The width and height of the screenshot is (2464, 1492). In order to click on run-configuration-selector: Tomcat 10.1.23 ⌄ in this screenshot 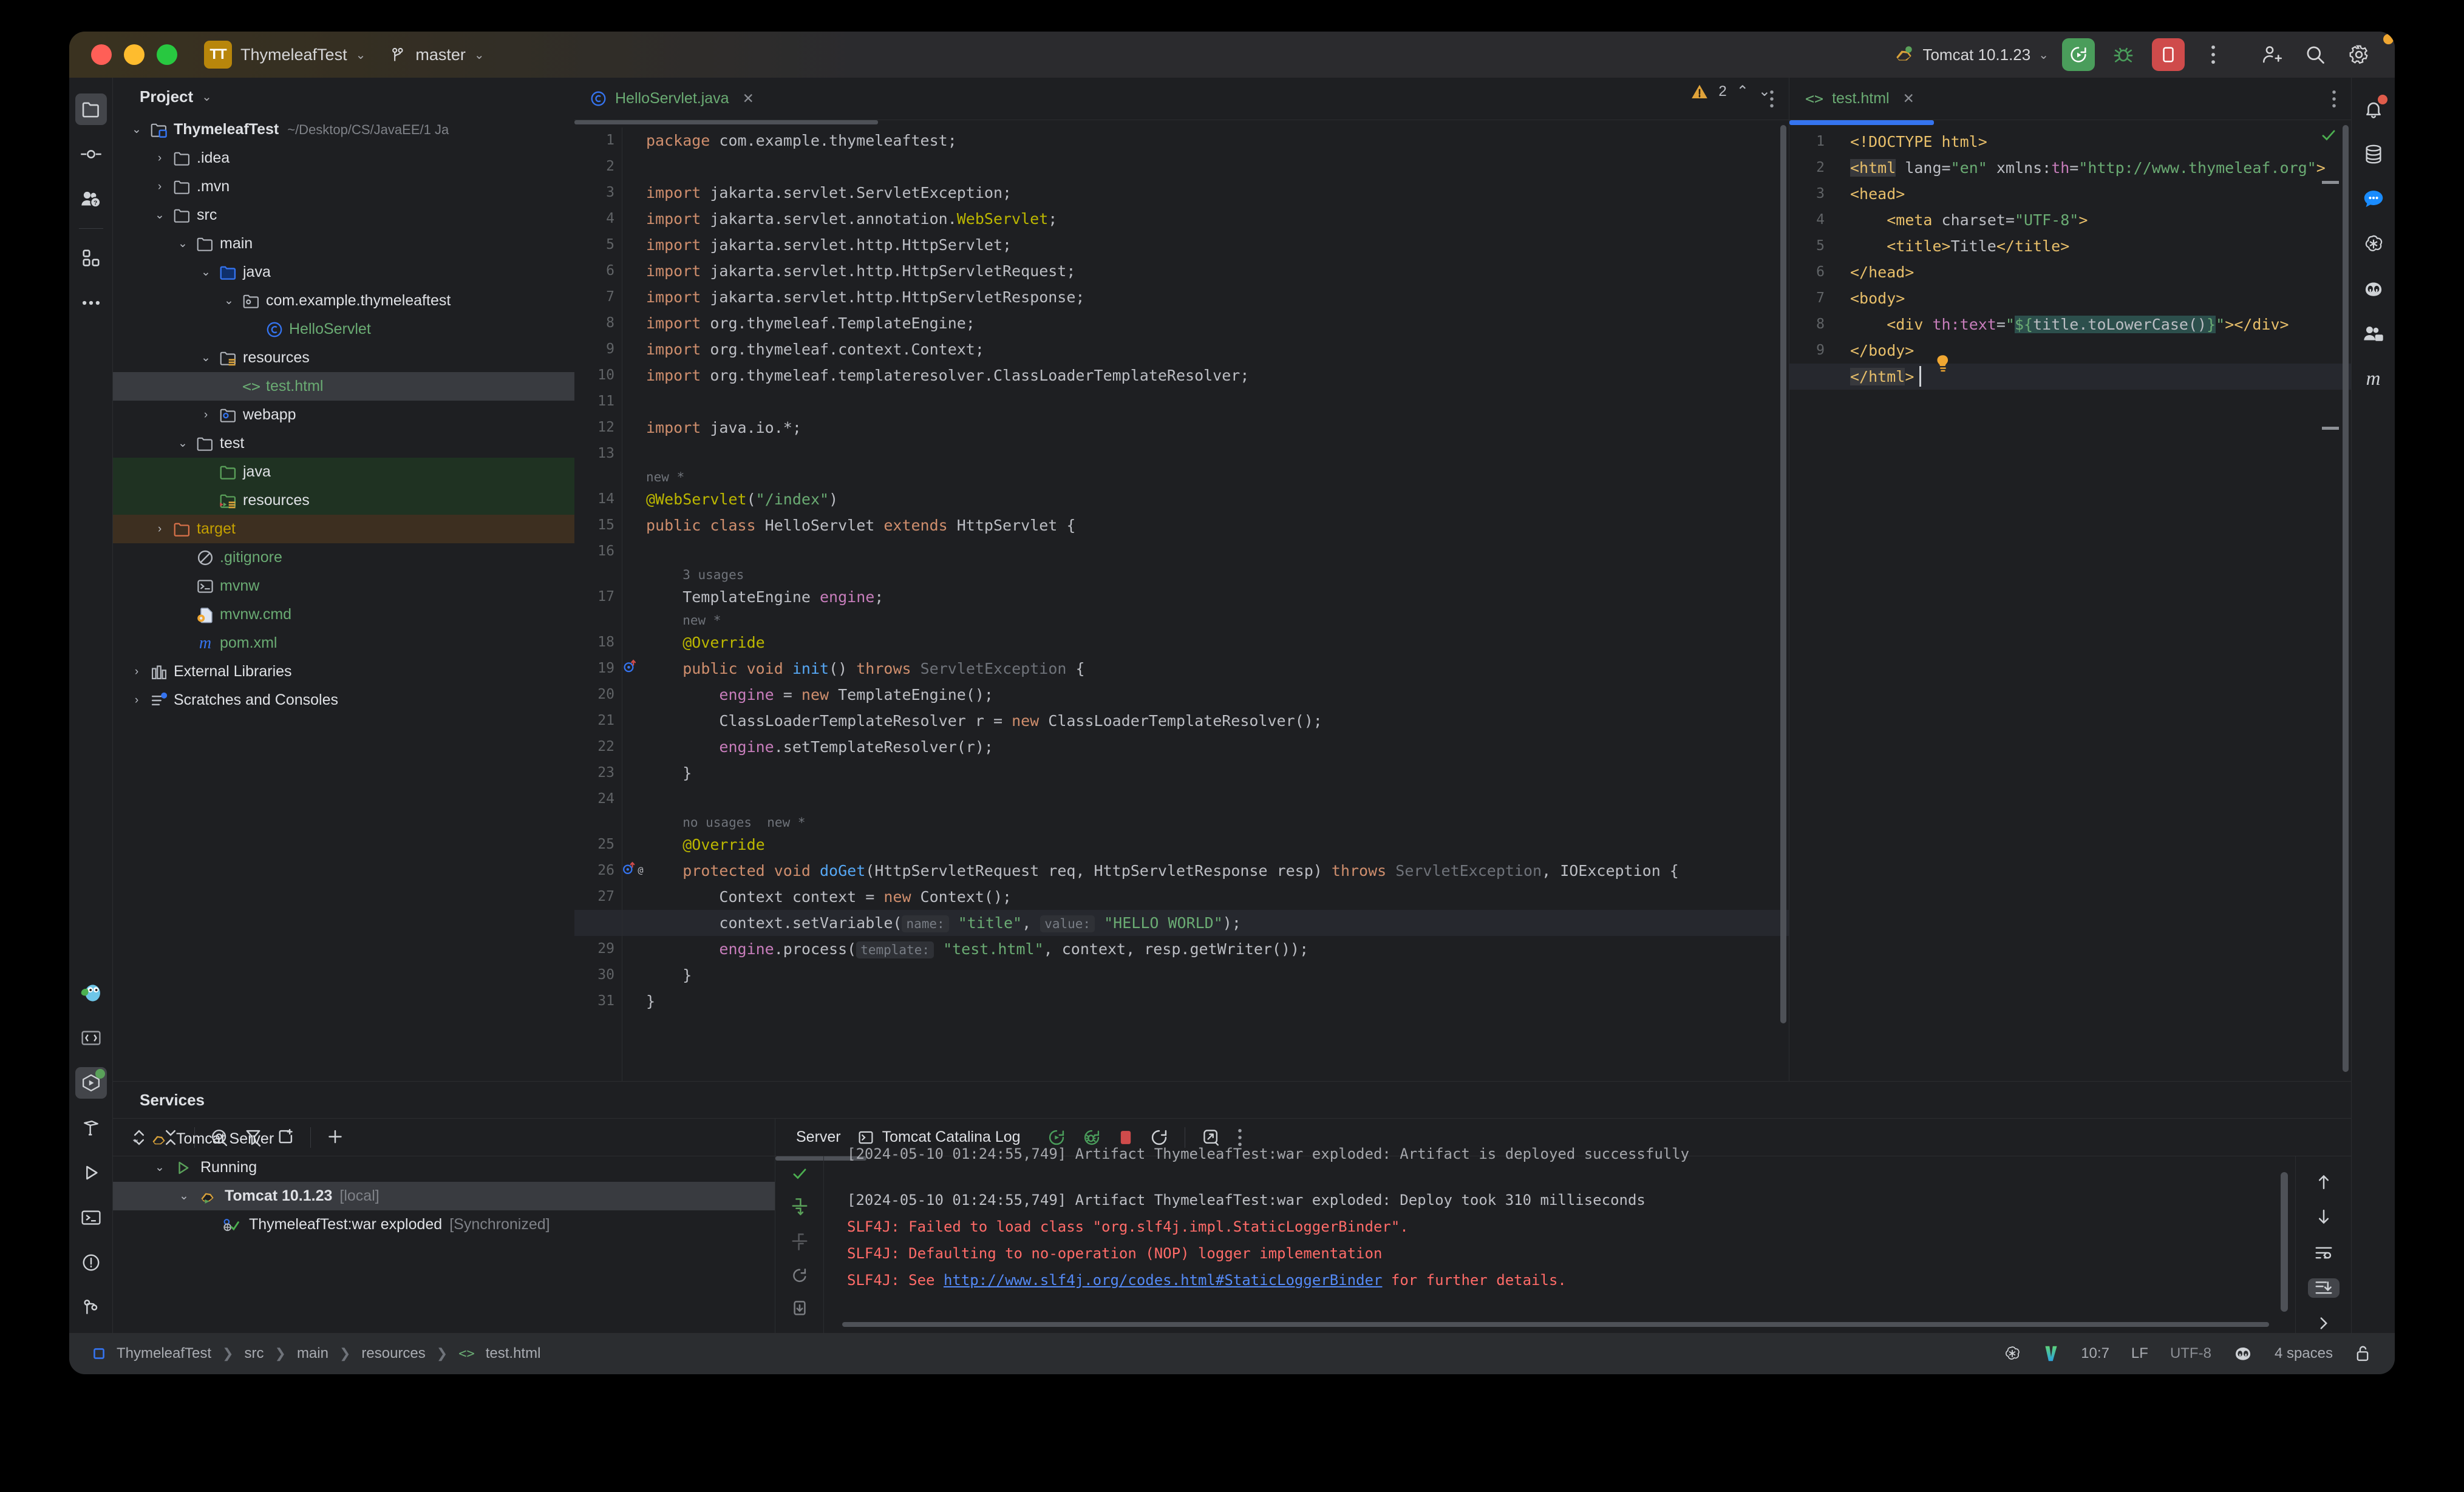, I will do `click(1971, 55)`.